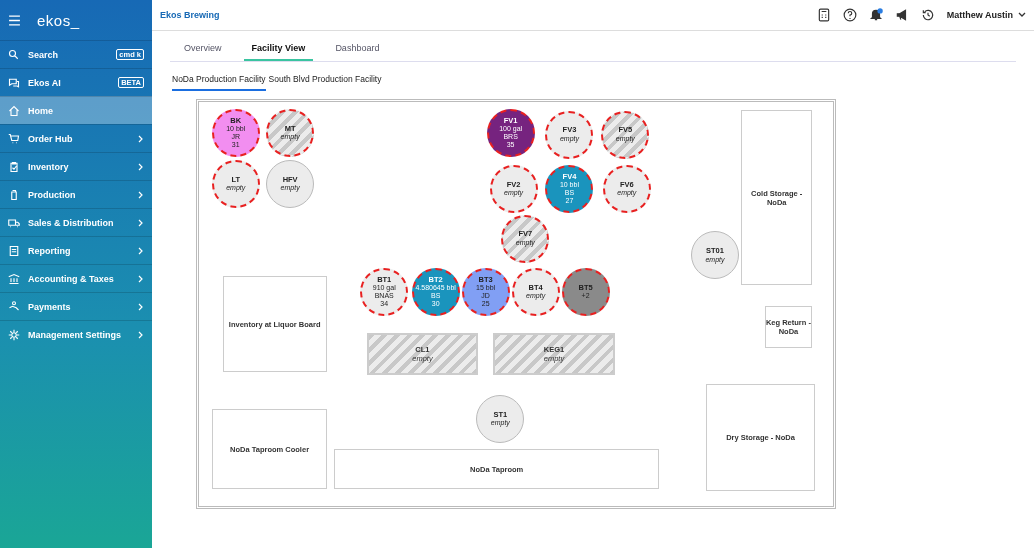  Describe the element at coordinates (357, 52) in the screenshot. I see `tab: Dashboard` at that location.